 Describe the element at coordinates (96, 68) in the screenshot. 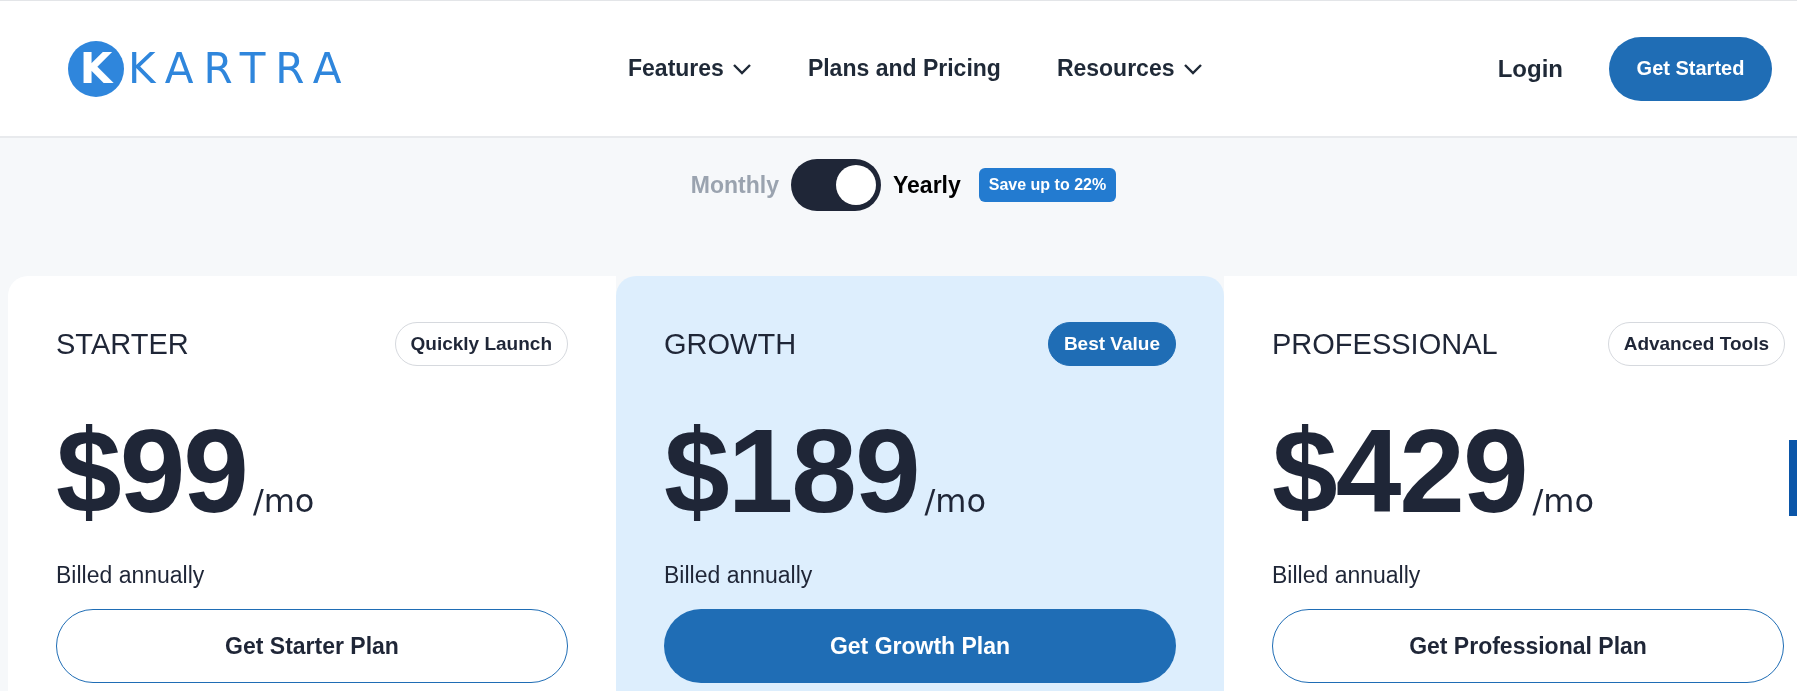

I see `logo-mark: K` at that location.